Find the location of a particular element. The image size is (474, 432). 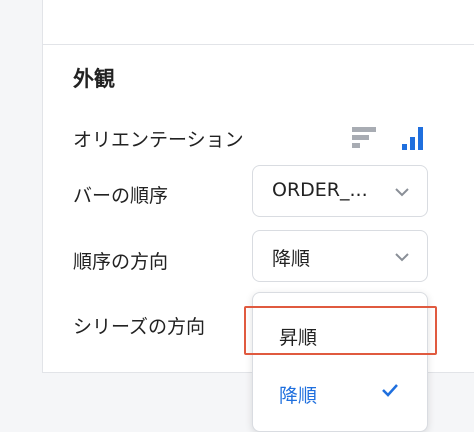

highlight-box is located at coordinates (340, 330).